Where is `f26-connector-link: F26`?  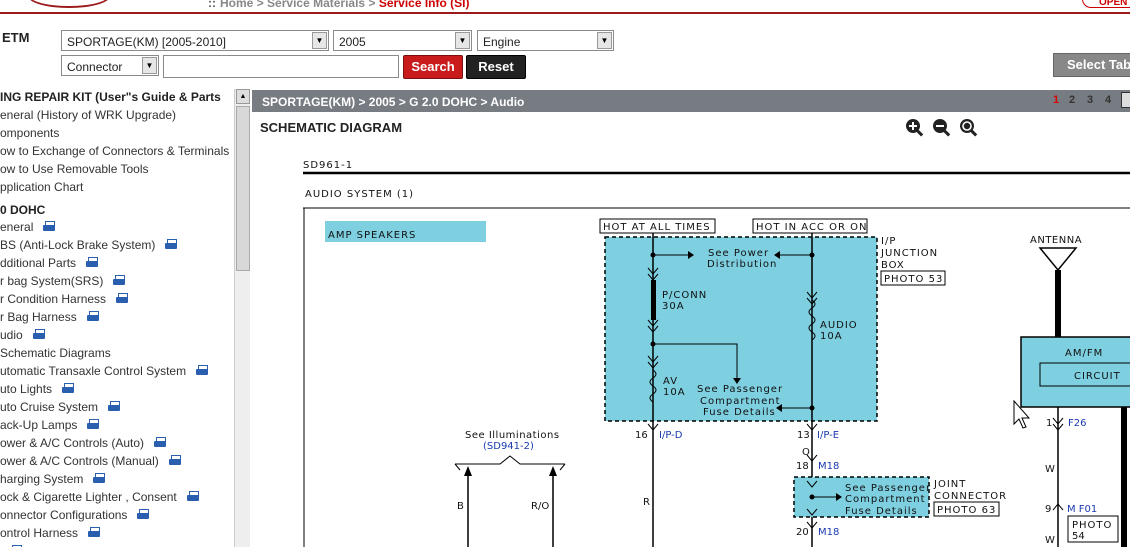 f26-connector-link: F26 is located at coordinates (1077, 423).